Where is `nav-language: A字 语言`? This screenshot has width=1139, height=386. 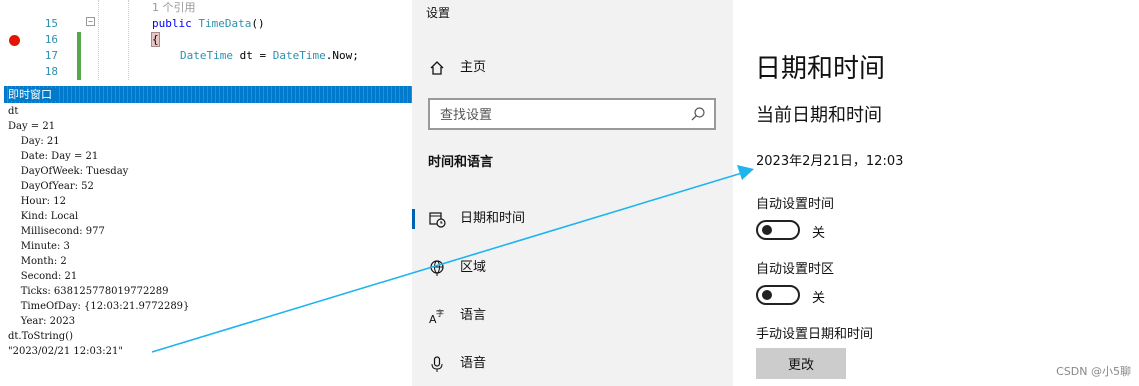 nav-language: A字 语言 is located at coordinates (572, 316).